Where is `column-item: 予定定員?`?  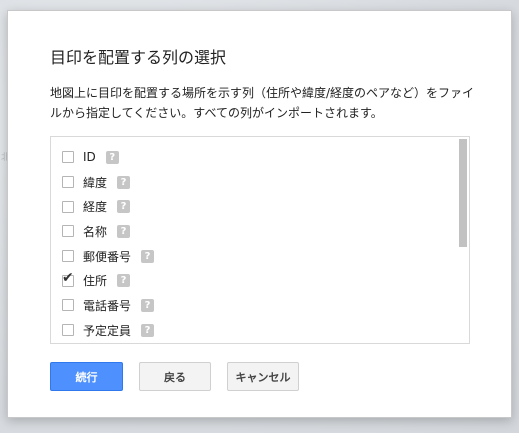 column-item: 予定定員? is located at coordinates (103, 330).